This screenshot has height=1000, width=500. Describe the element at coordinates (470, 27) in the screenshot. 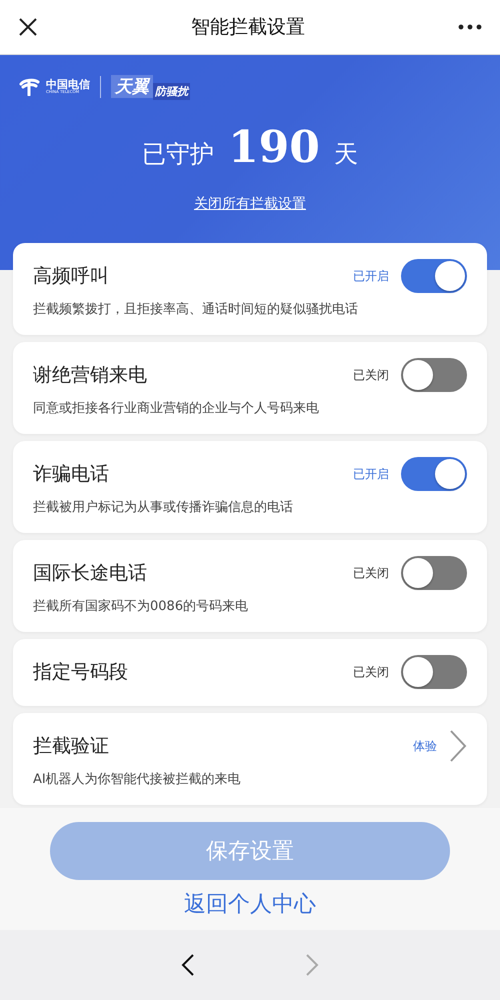

I see `more-icon` at that location.